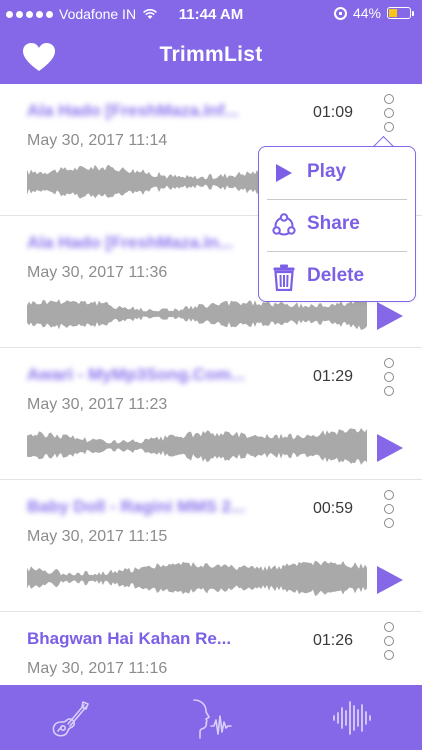 The height and width of the screenshot is (750, 422). Describe the element at coordinates (333, 640) in the screenshot. I see `recording-duration: 01:26` at that location.